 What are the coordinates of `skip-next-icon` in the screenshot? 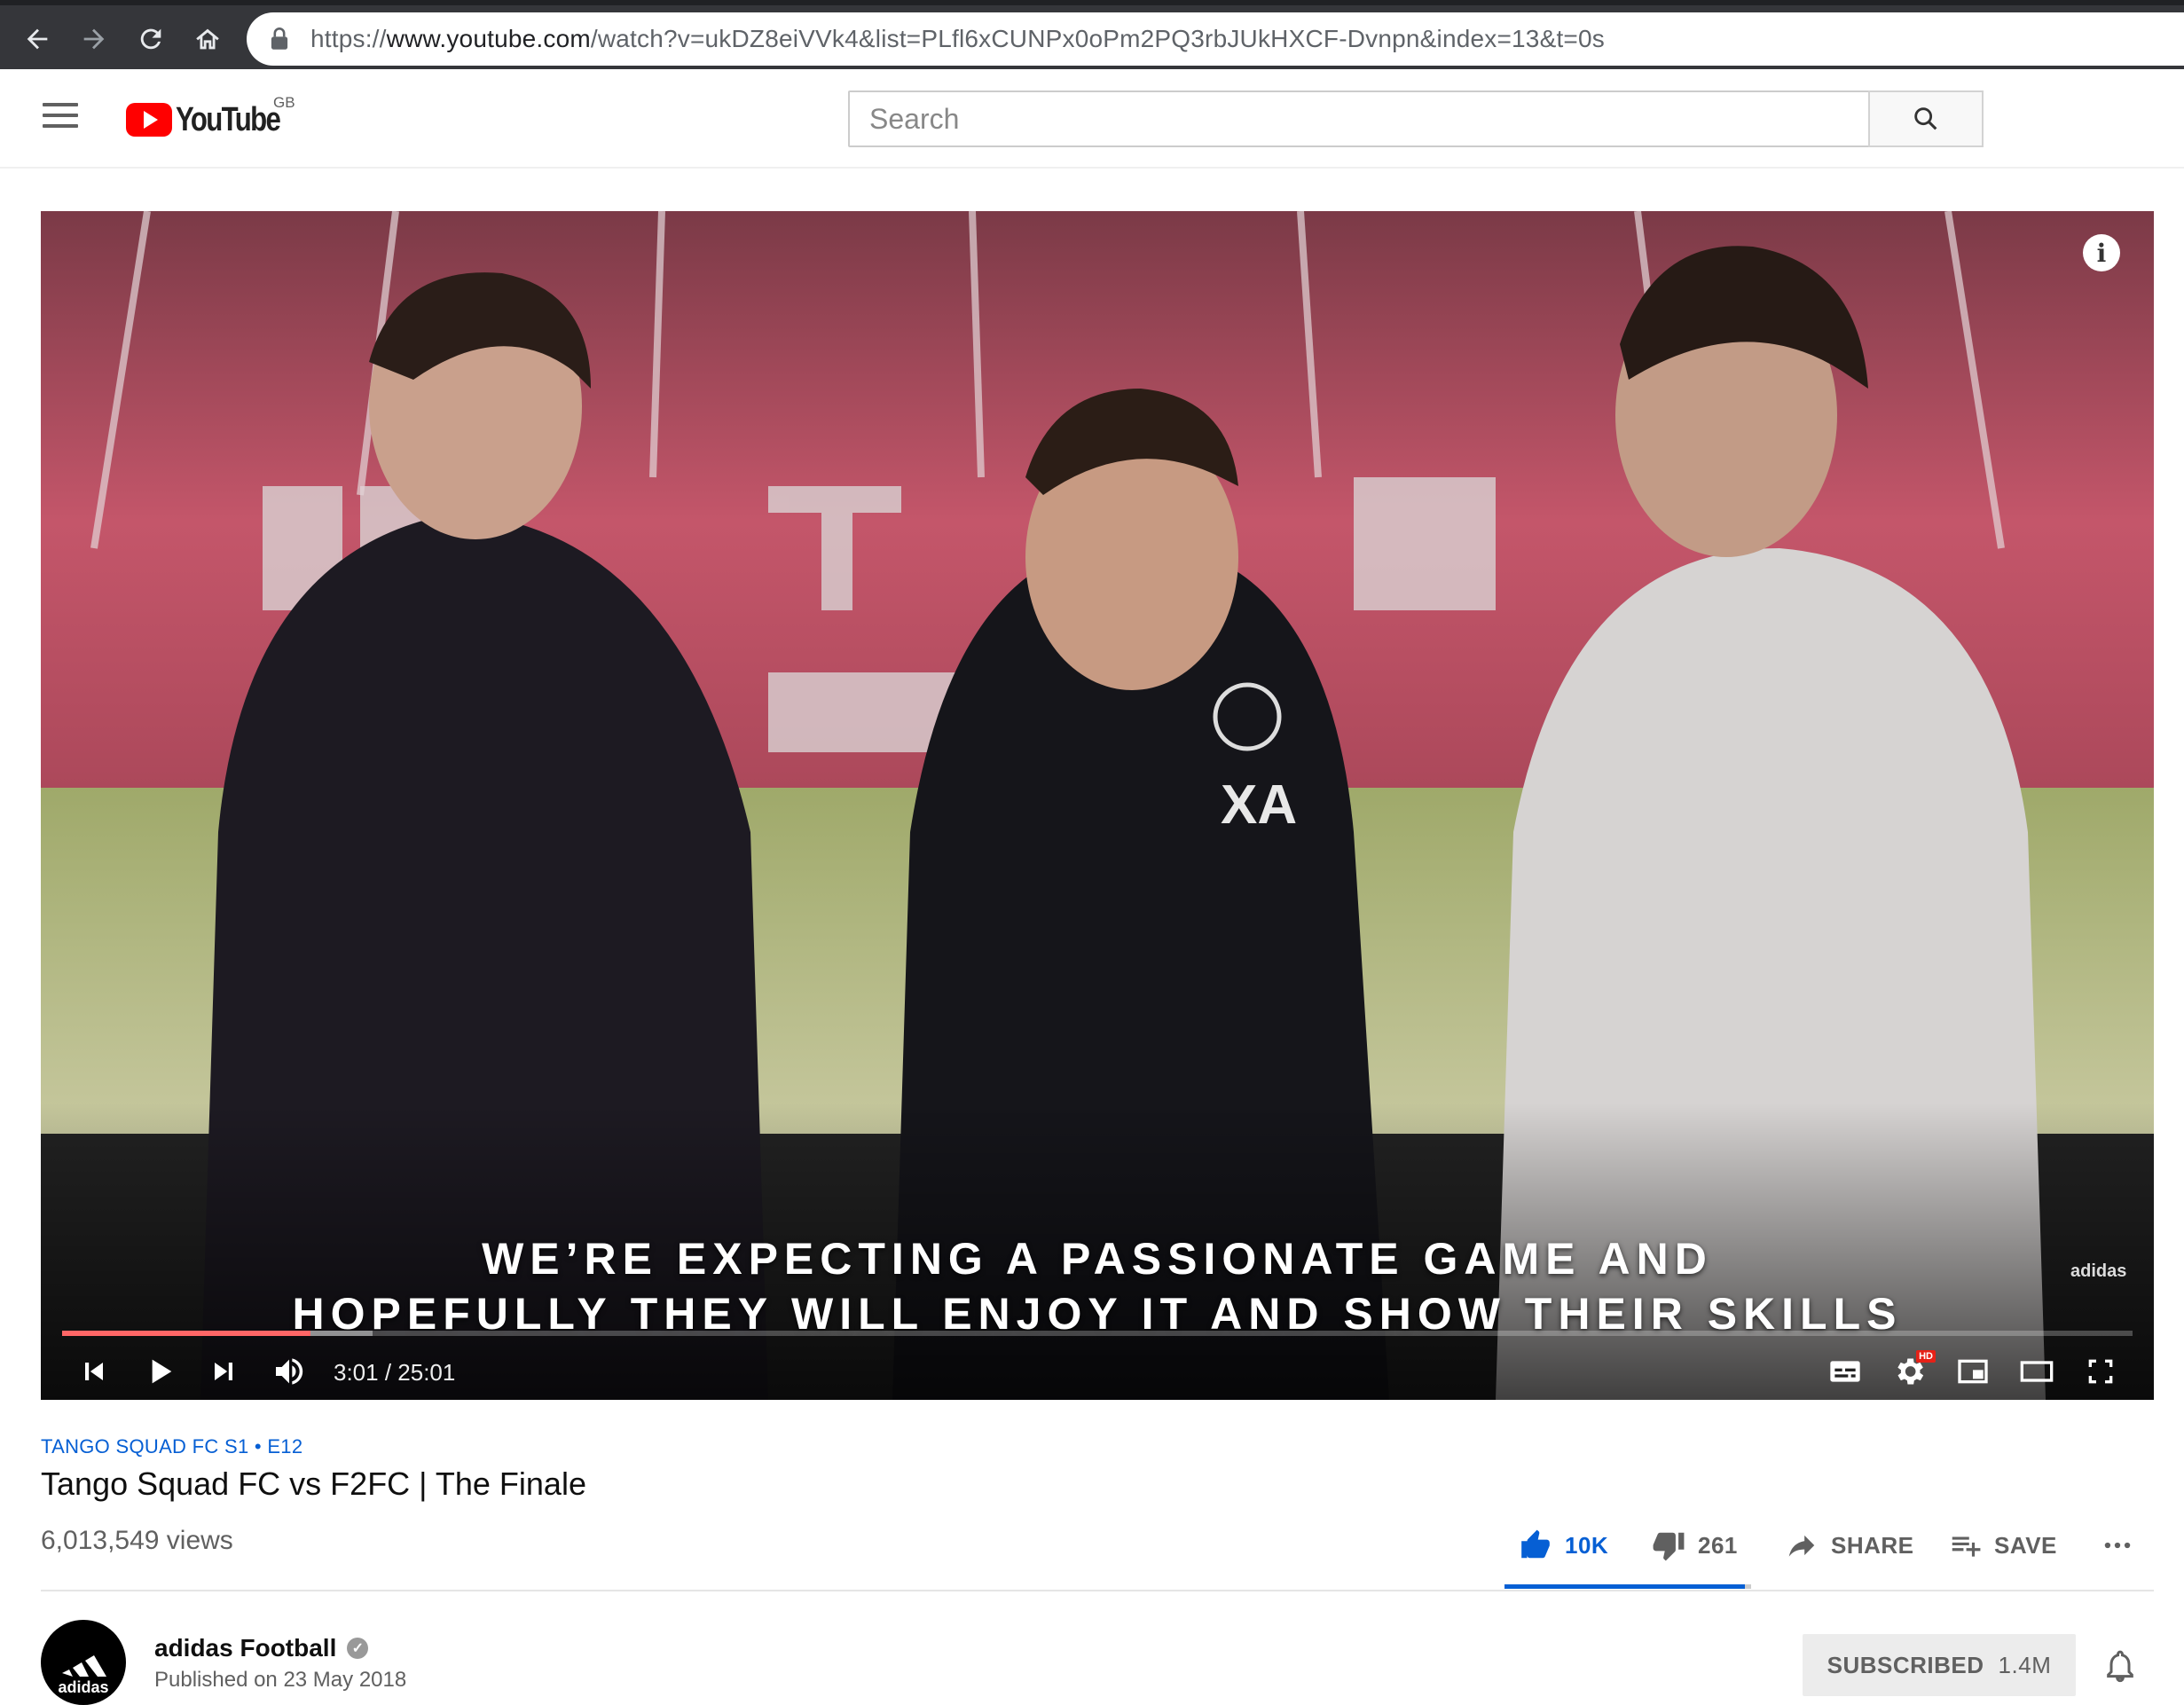 It's located at (223, 1371).